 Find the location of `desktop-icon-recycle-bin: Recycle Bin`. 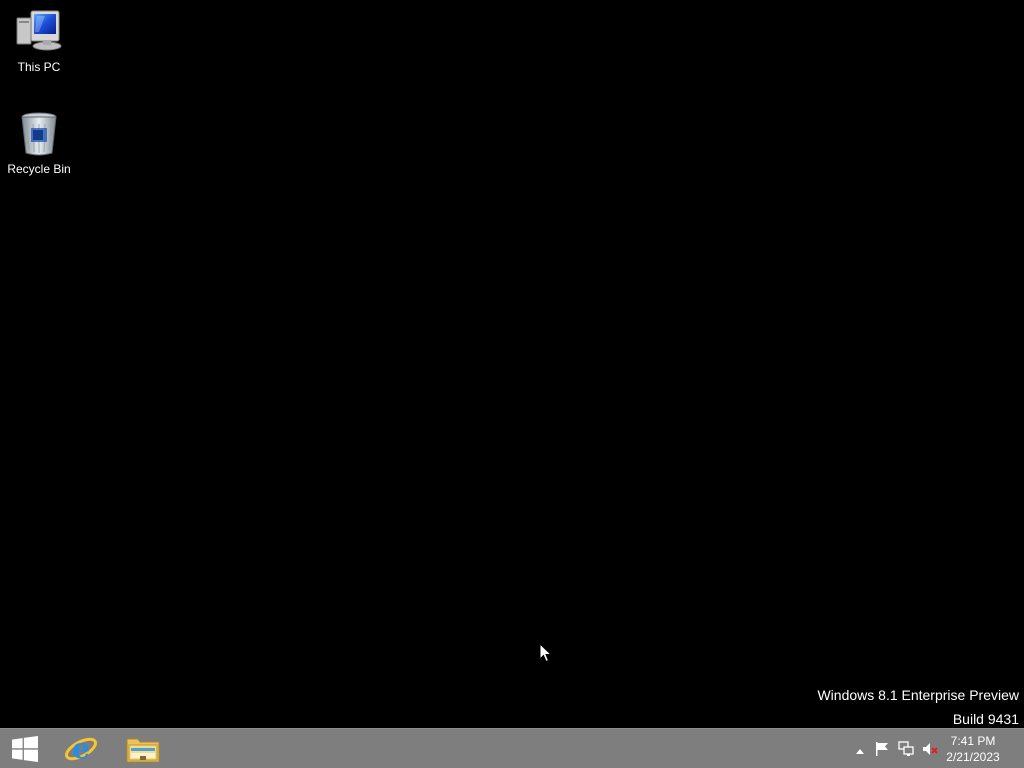

desktop-icon-recycle-bin: Recycle Bin is located at coordinates (39, 143).